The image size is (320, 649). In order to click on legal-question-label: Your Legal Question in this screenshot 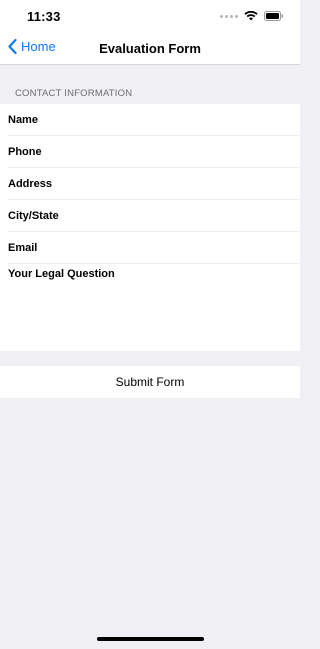, I will do `click(61, 274)`.